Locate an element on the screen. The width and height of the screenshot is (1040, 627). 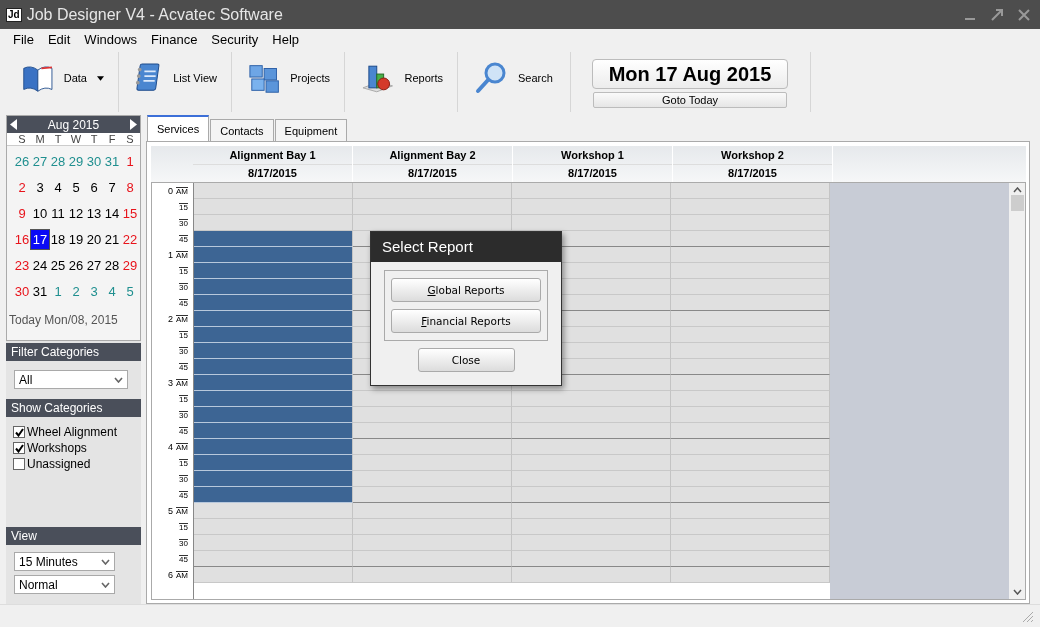
calendar-day: 15 is located at coordinates (130, 213).